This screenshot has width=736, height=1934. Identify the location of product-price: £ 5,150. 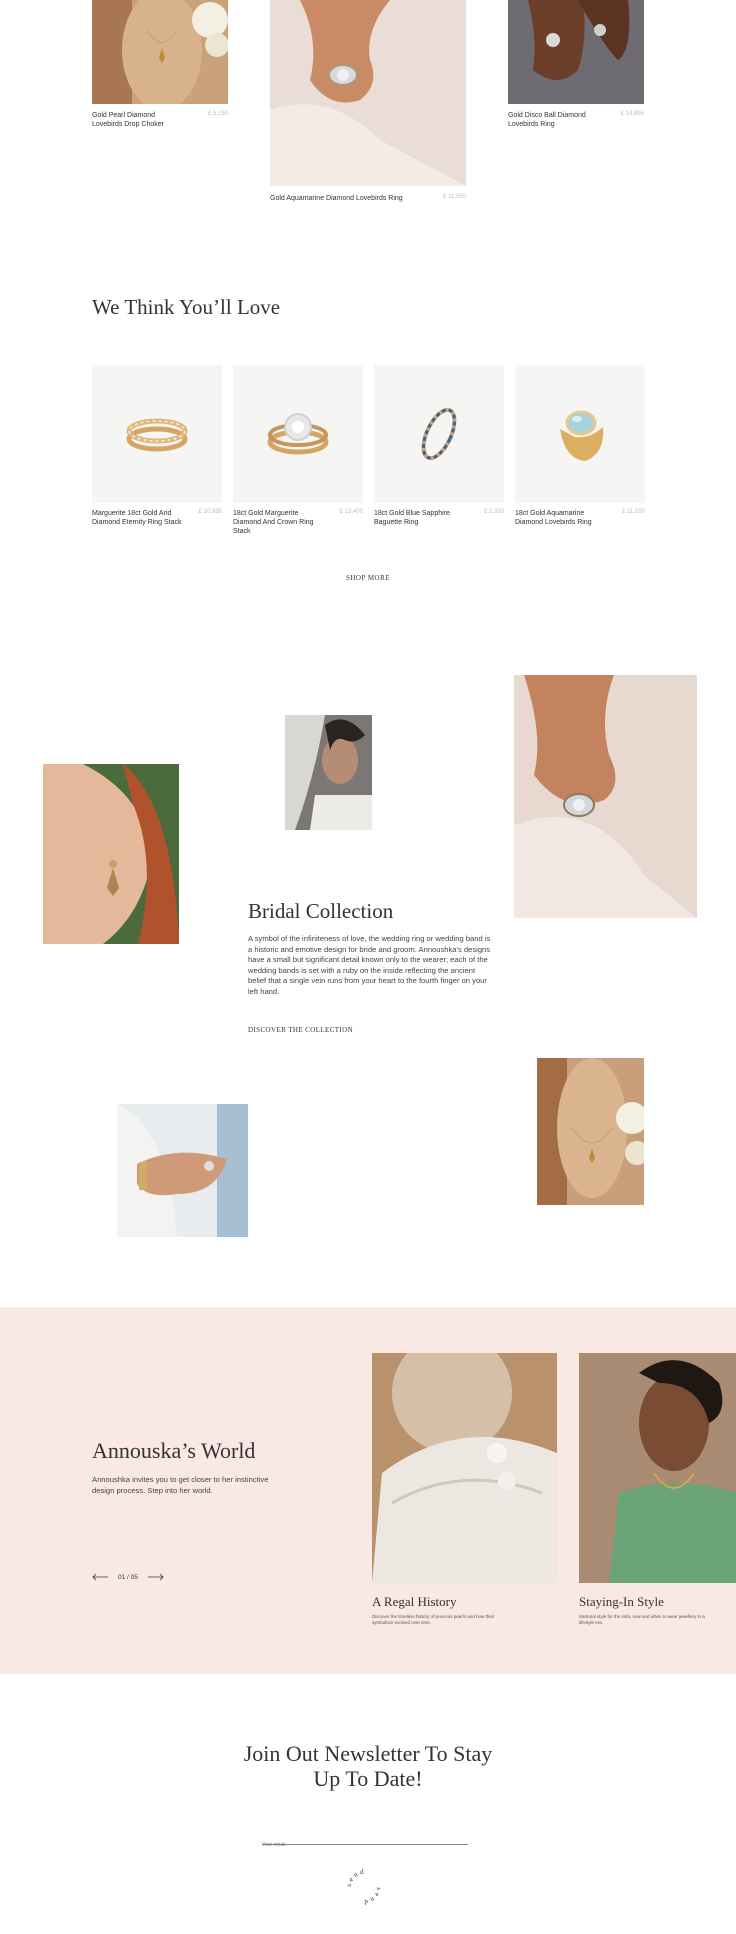
(217, 114).